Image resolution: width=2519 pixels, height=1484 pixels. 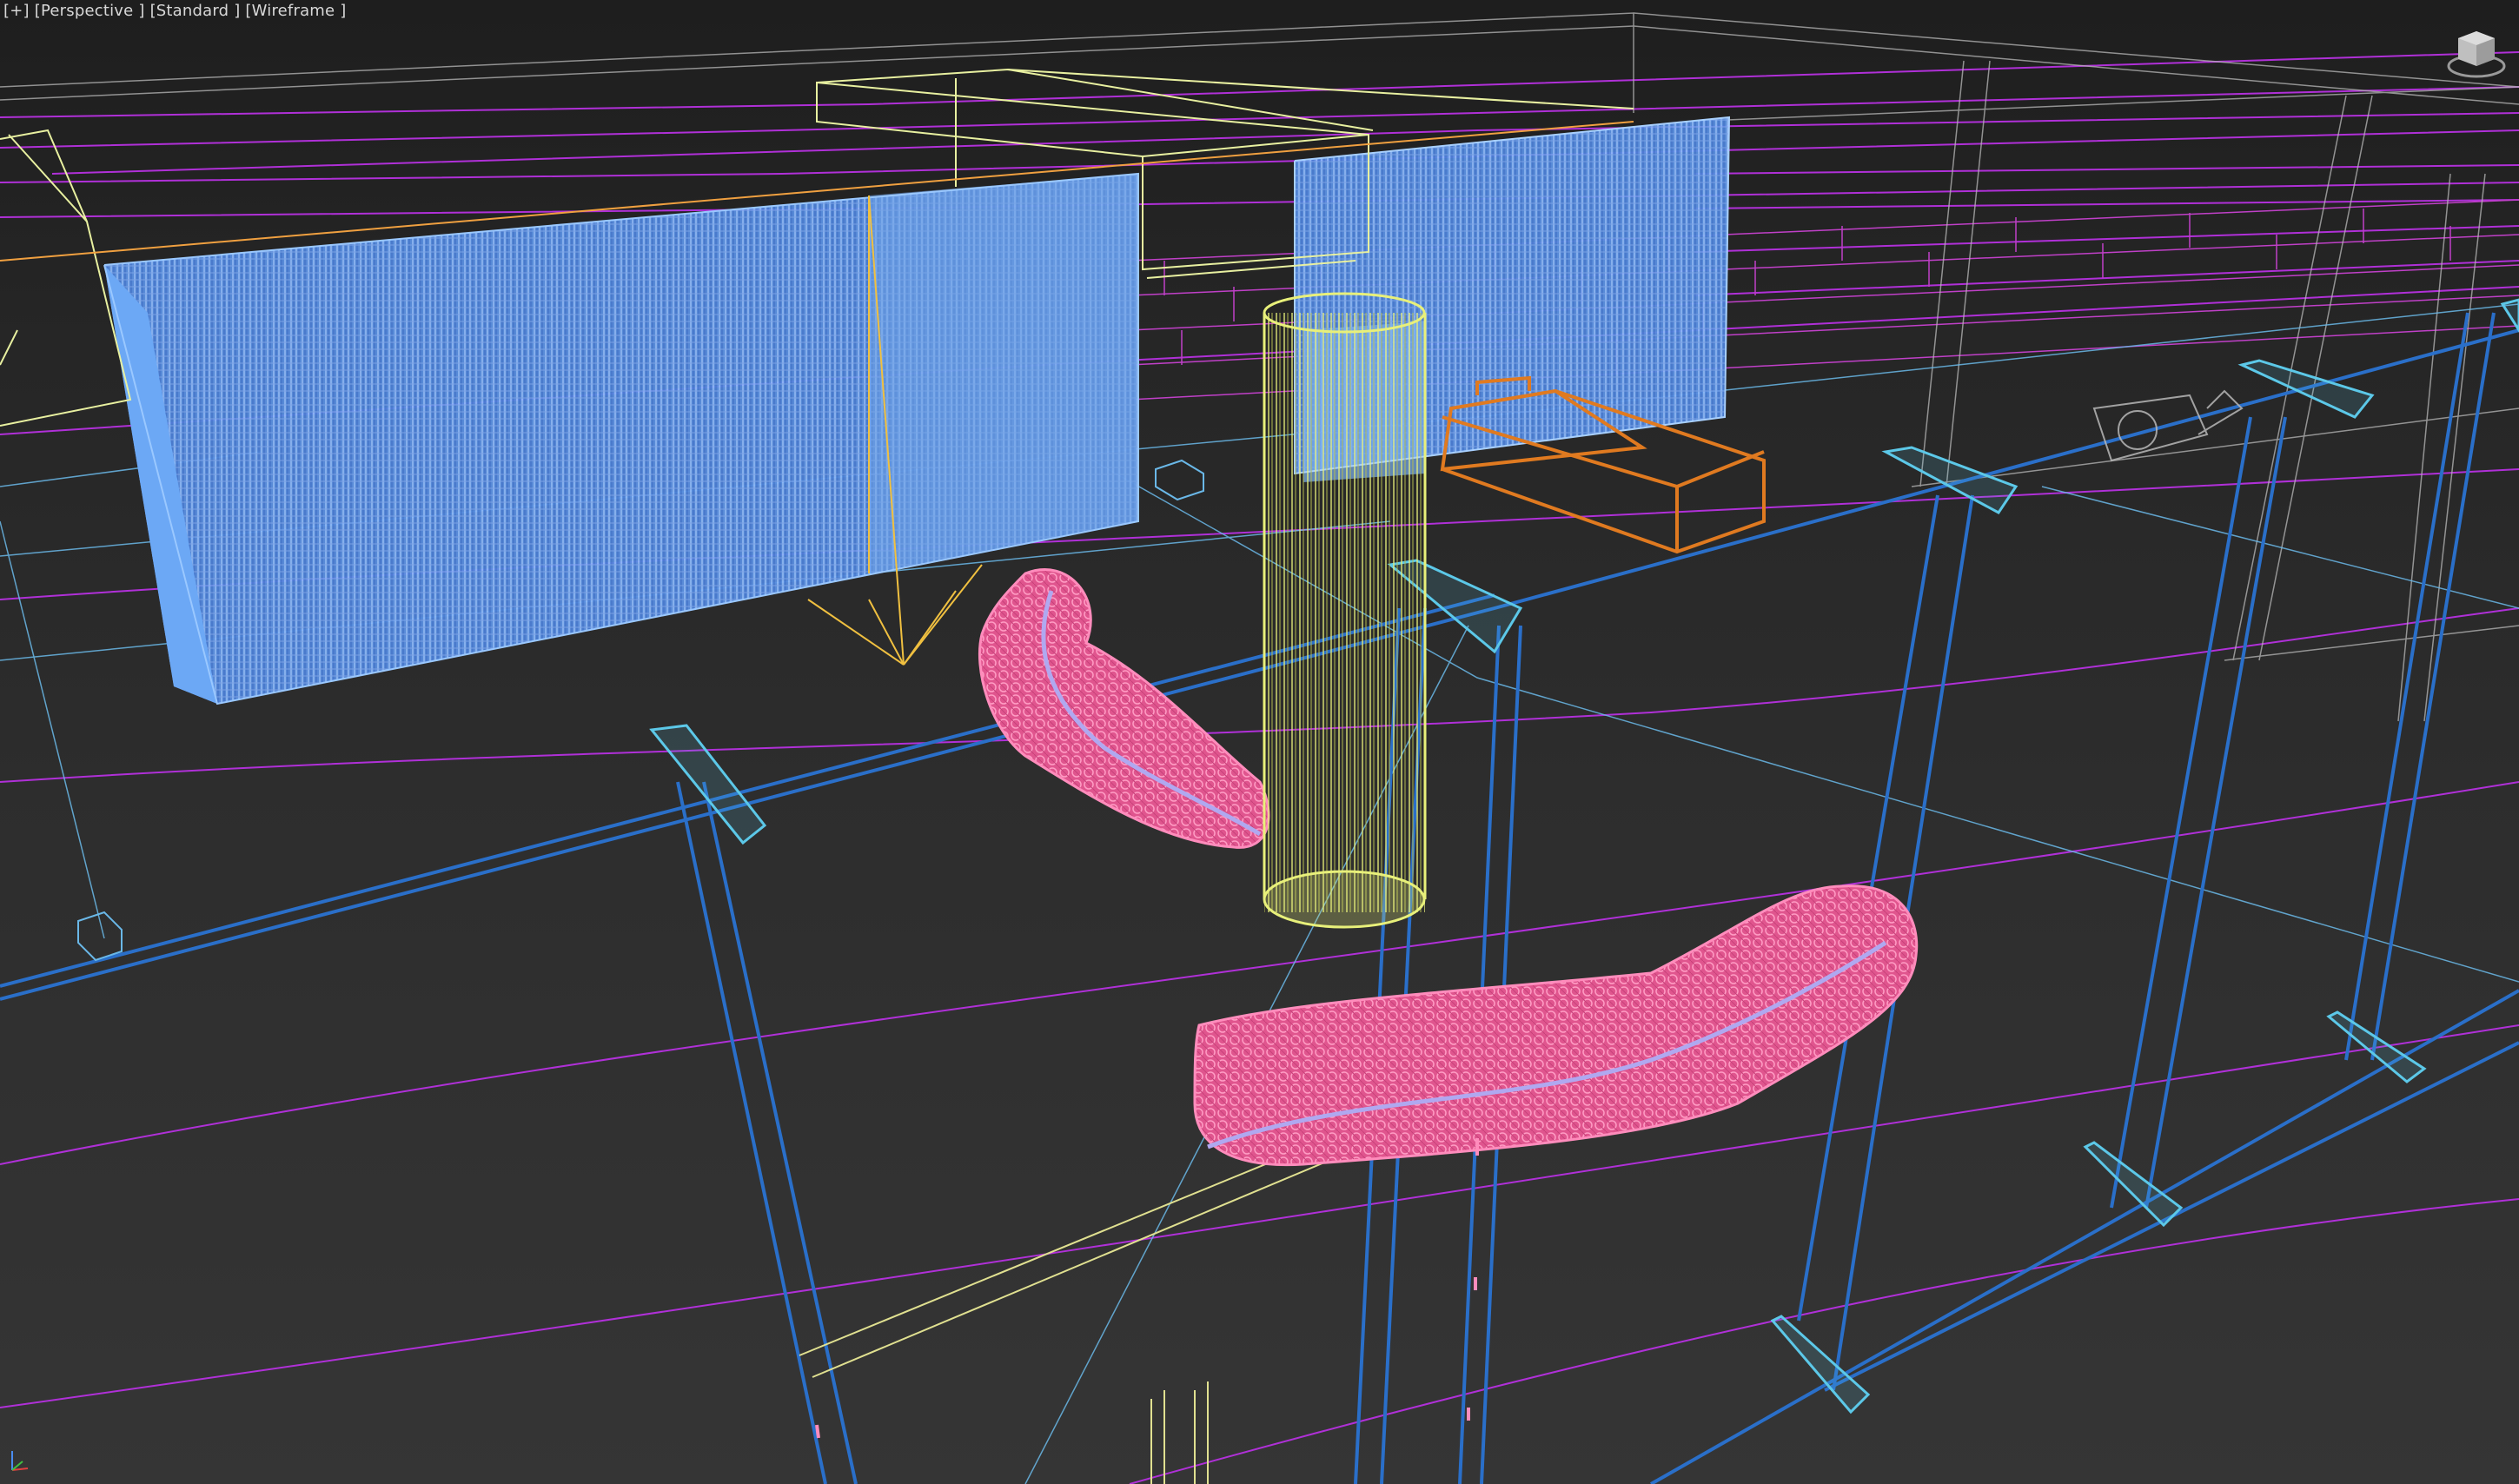 What do you see at coordinates (1147, 1288) in the screenshot?
I see `pink-markers` at bounding box center [1147, 1288].